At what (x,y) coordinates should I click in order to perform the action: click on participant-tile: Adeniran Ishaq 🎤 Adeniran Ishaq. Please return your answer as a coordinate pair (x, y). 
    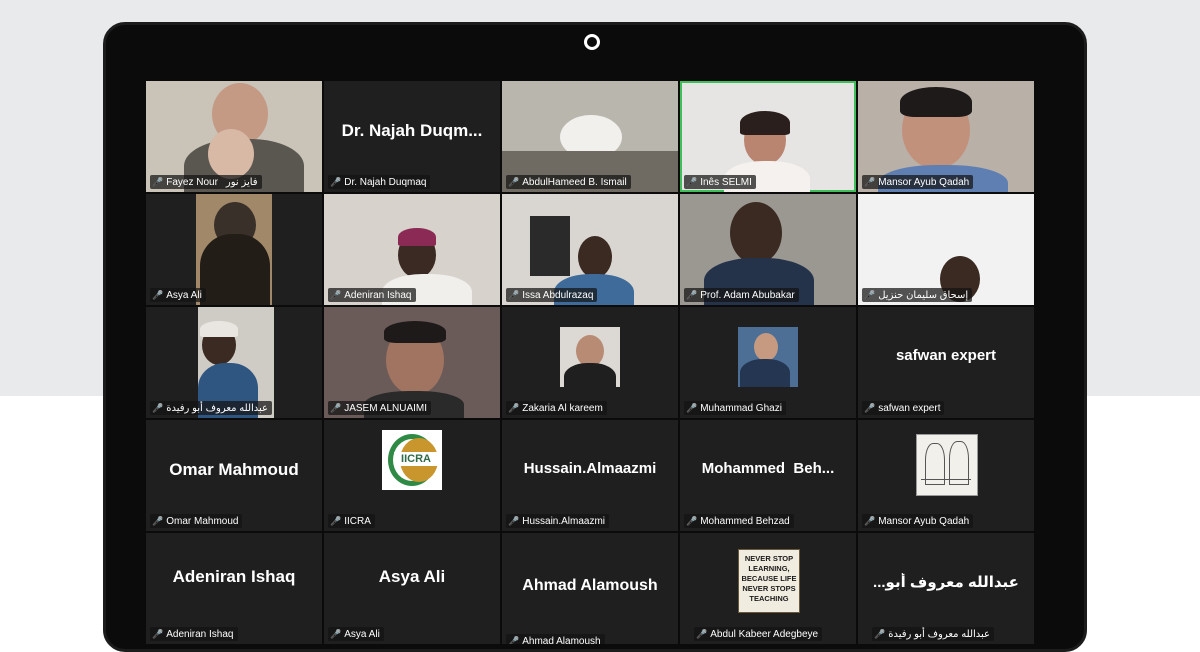
    Looking at the image, I should click on (234, 588).